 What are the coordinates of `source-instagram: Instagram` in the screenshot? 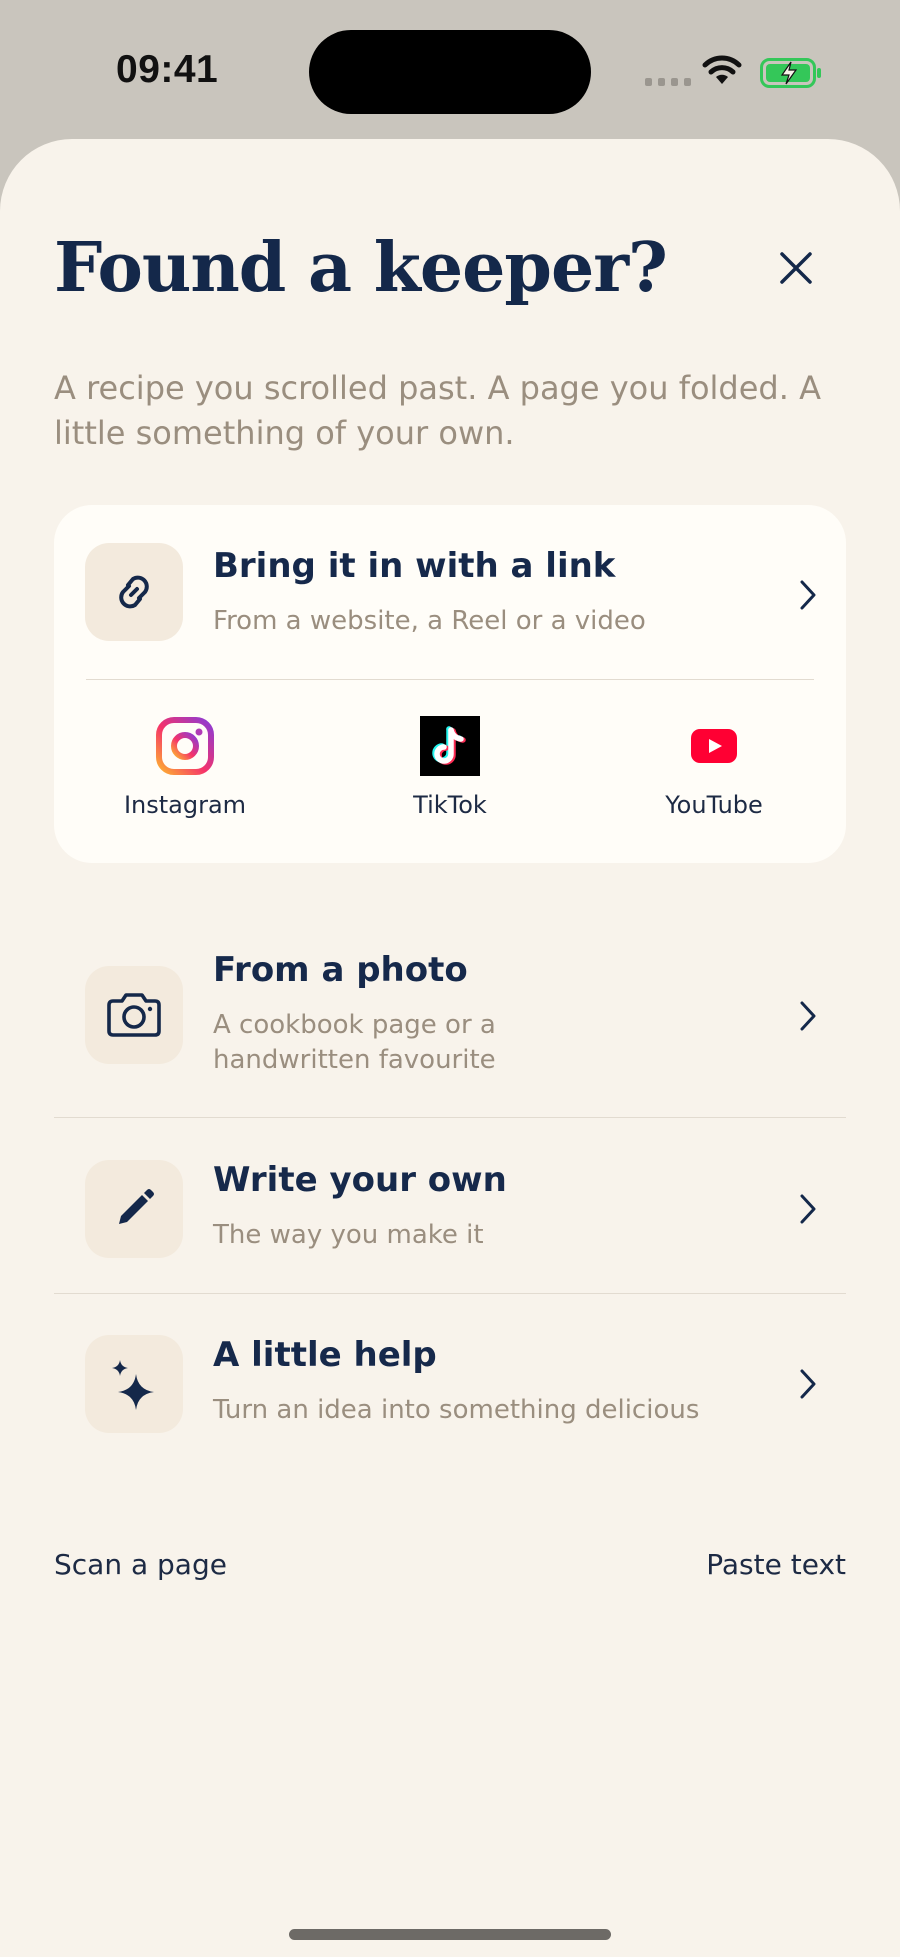 It's located at (185, 767).